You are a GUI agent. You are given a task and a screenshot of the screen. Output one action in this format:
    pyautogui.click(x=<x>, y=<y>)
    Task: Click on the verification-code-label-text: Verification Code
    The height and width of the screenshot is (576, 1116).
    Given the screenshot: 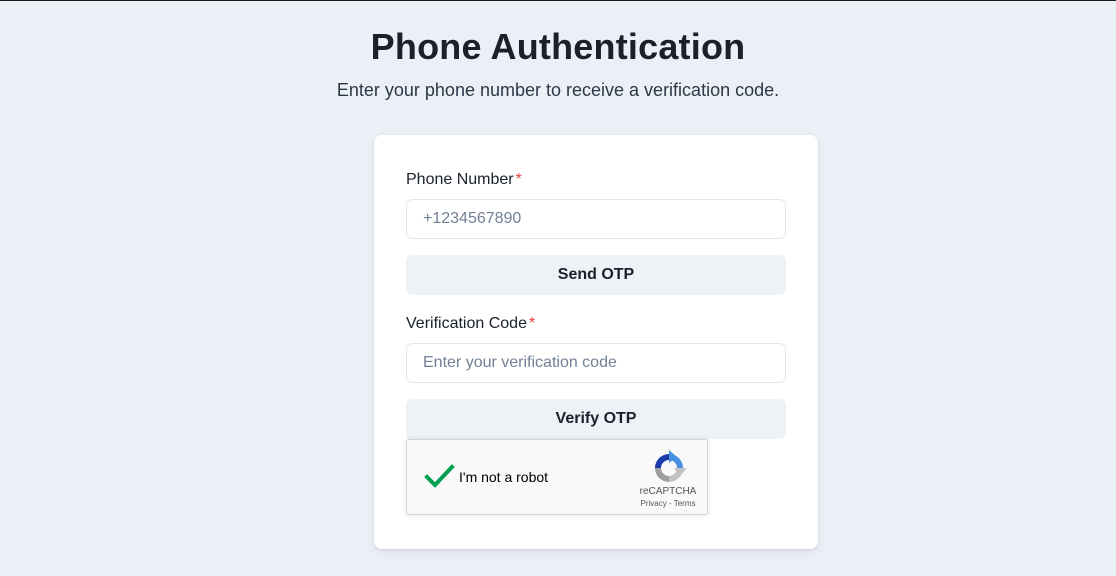 What is the action you would take?
    pyautogui.click(x=466, y=323)
    